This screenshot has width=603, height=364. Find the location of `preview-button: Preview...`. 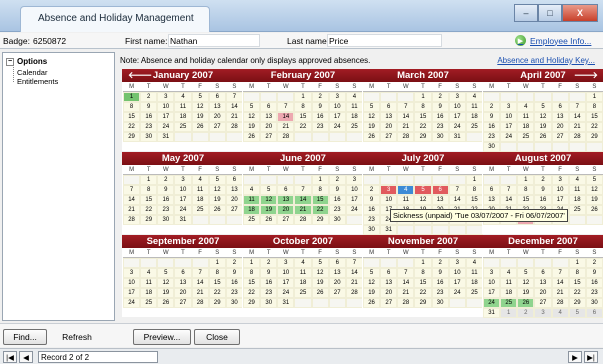

preview-button: Preview... is located at coordinates (162, 337).